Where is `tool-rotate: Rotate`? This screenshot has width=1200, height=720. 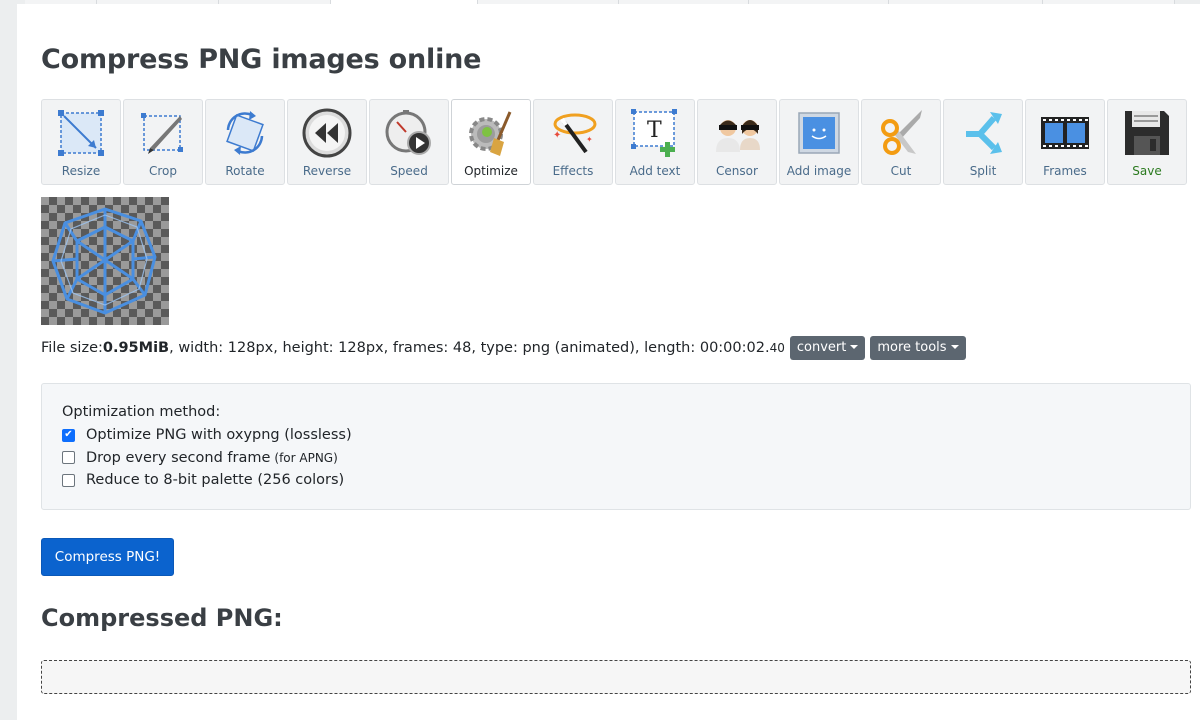
tool-rotate: Rotate is located at coordinates (245, 142).